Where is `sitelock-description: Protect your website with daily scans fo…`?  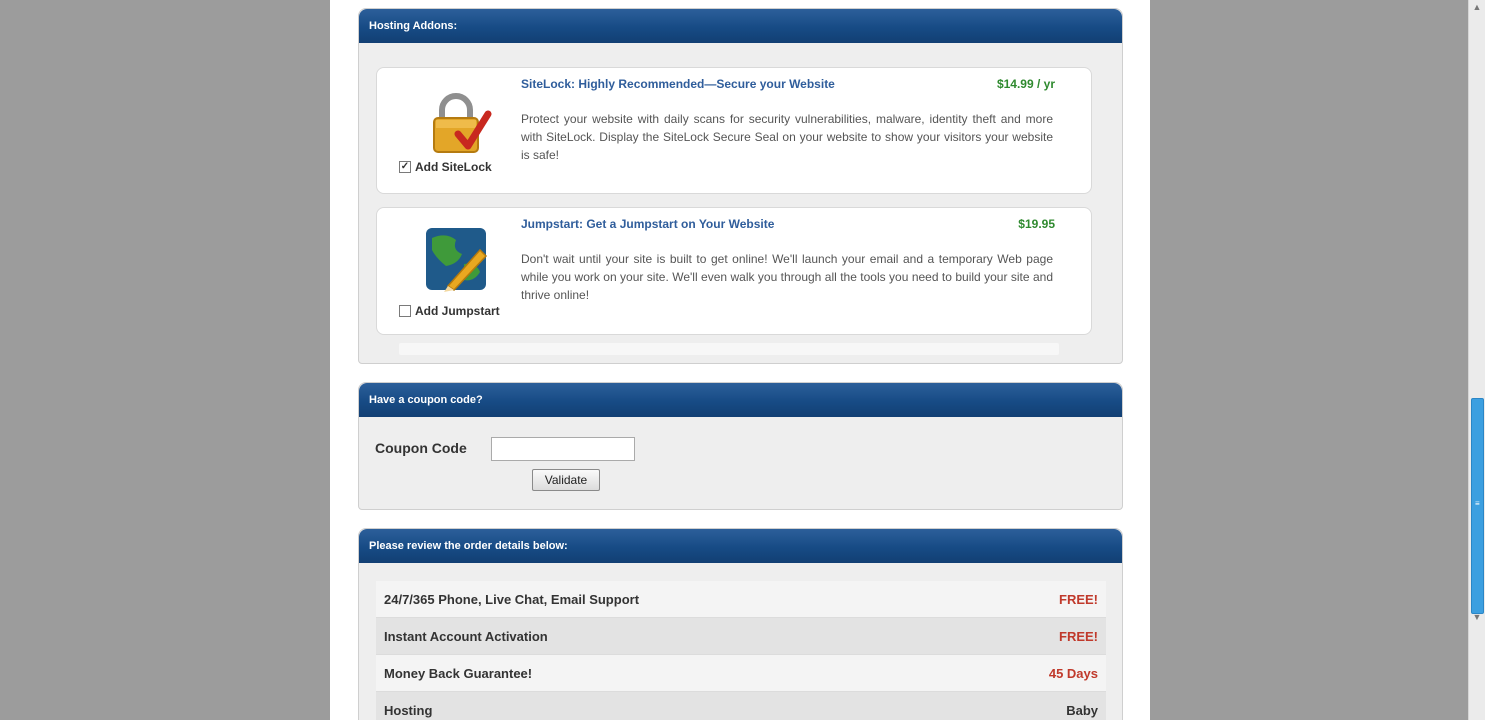 sitelock-description: Protect your website with daily scans fo… is located at coordinates (787, 137).